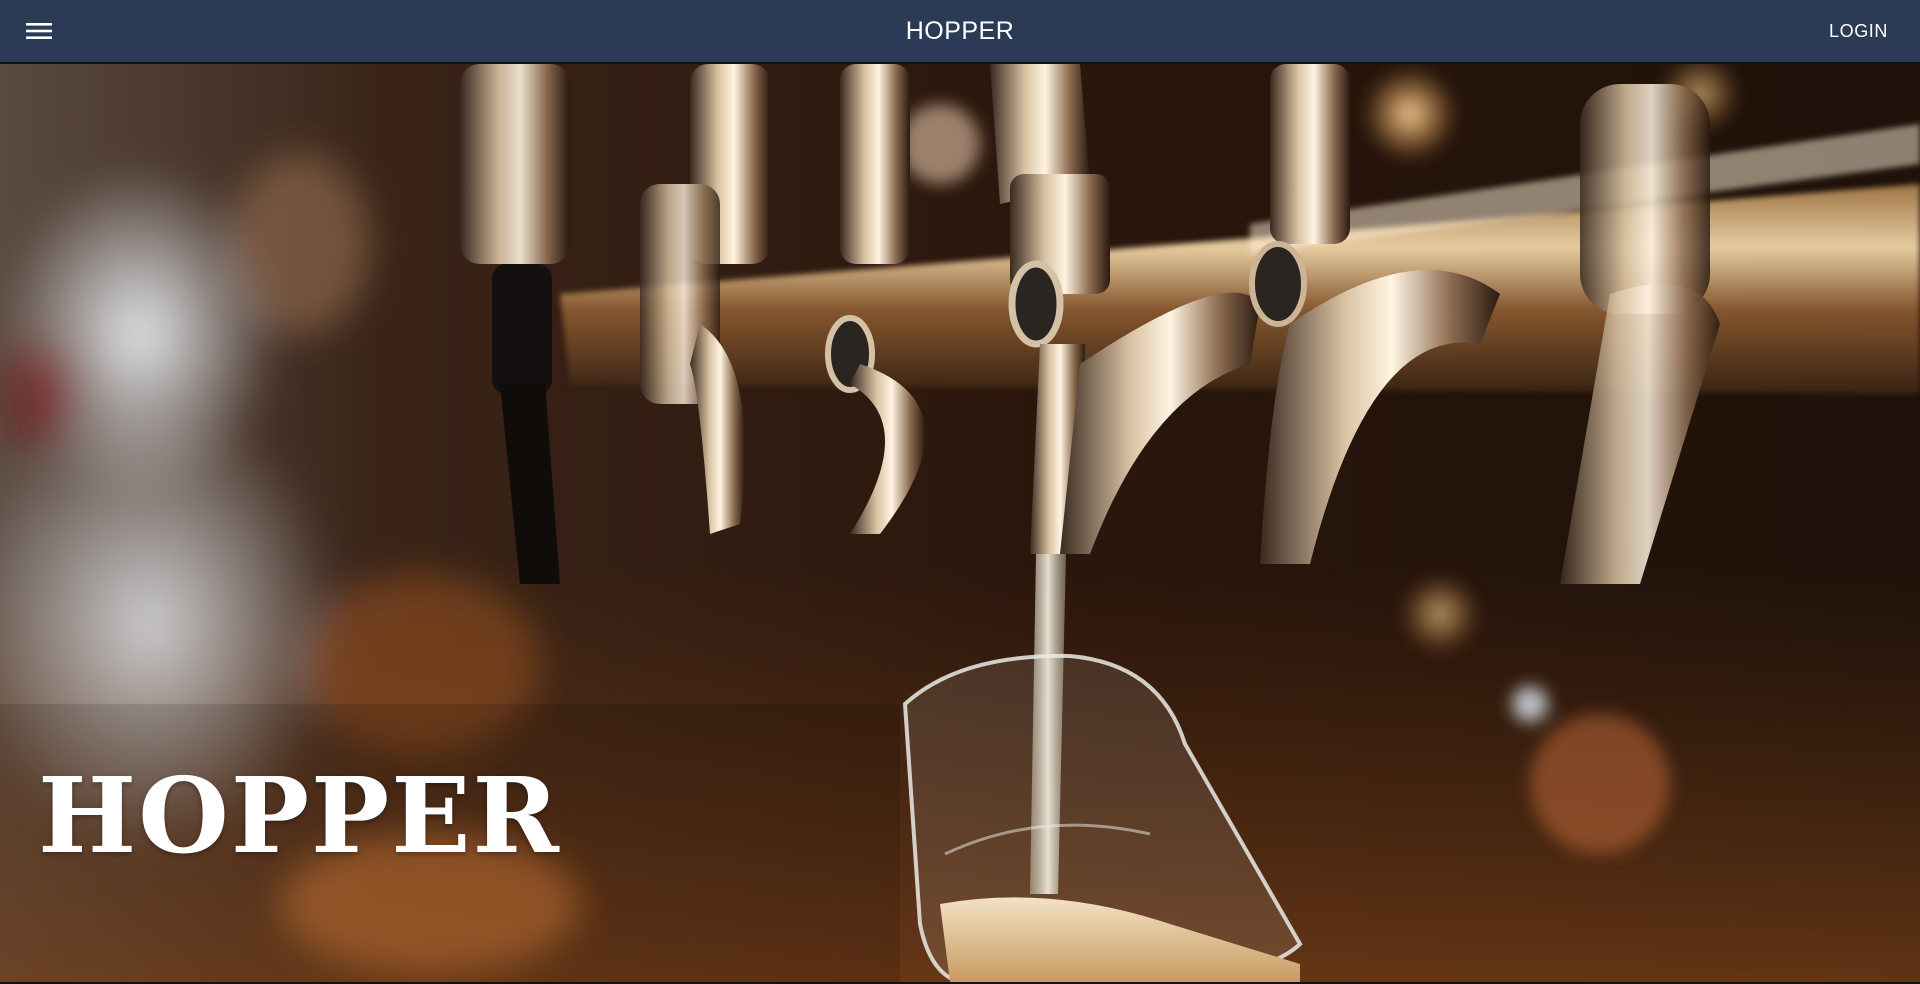  I want to click on top-navbar: HOPPER LOGIN, so click(960, 32).